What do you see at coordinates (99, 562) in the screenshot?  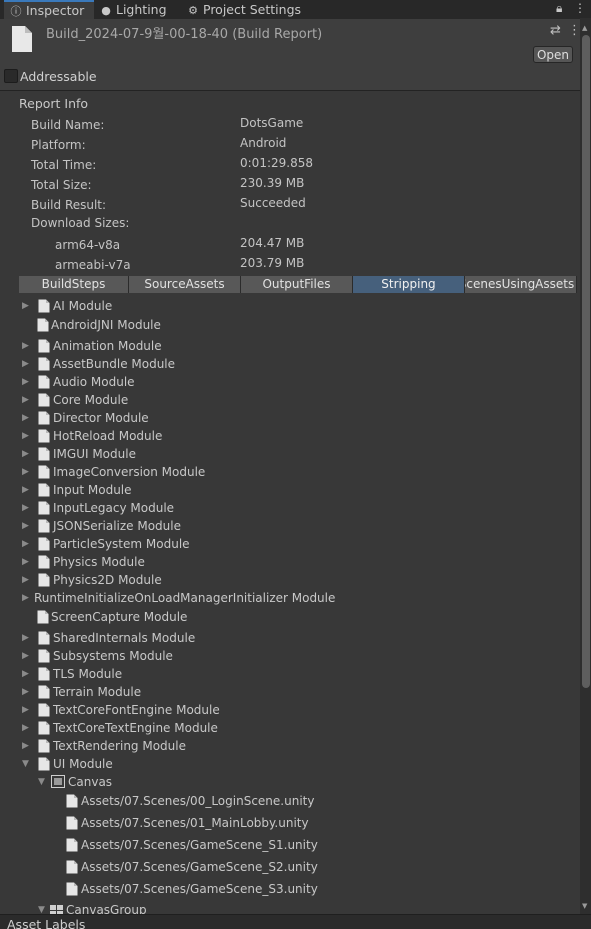 I see `module-label: Physics Module` at bounding box center [99, 562].